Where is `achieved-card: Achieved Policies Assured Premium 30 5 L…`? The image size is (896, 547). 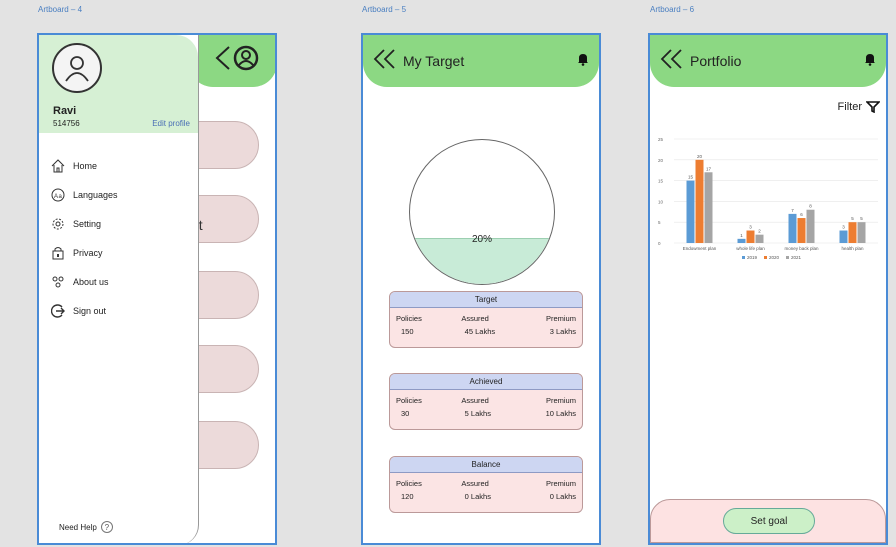 achieved-card: Achieved Policies Assured Premium 30 5 L… is located at coordinates (486, 401).